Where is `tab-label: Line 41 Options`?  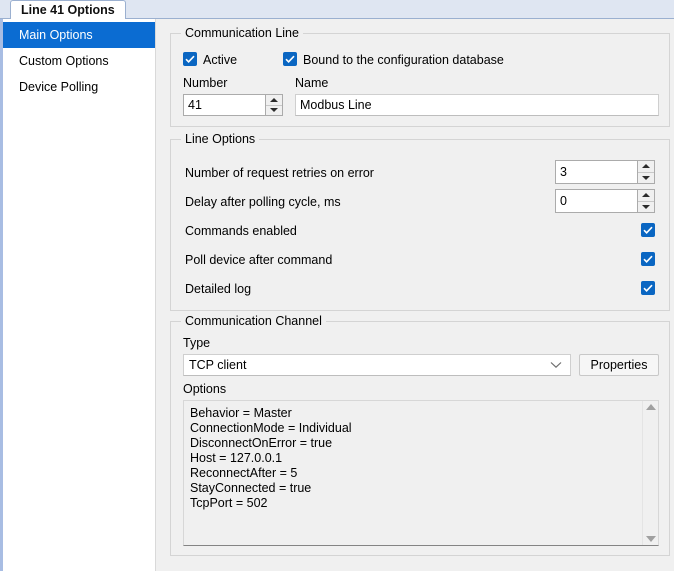
tab-label: Line 41 Options is located at coordinates (68, 10).